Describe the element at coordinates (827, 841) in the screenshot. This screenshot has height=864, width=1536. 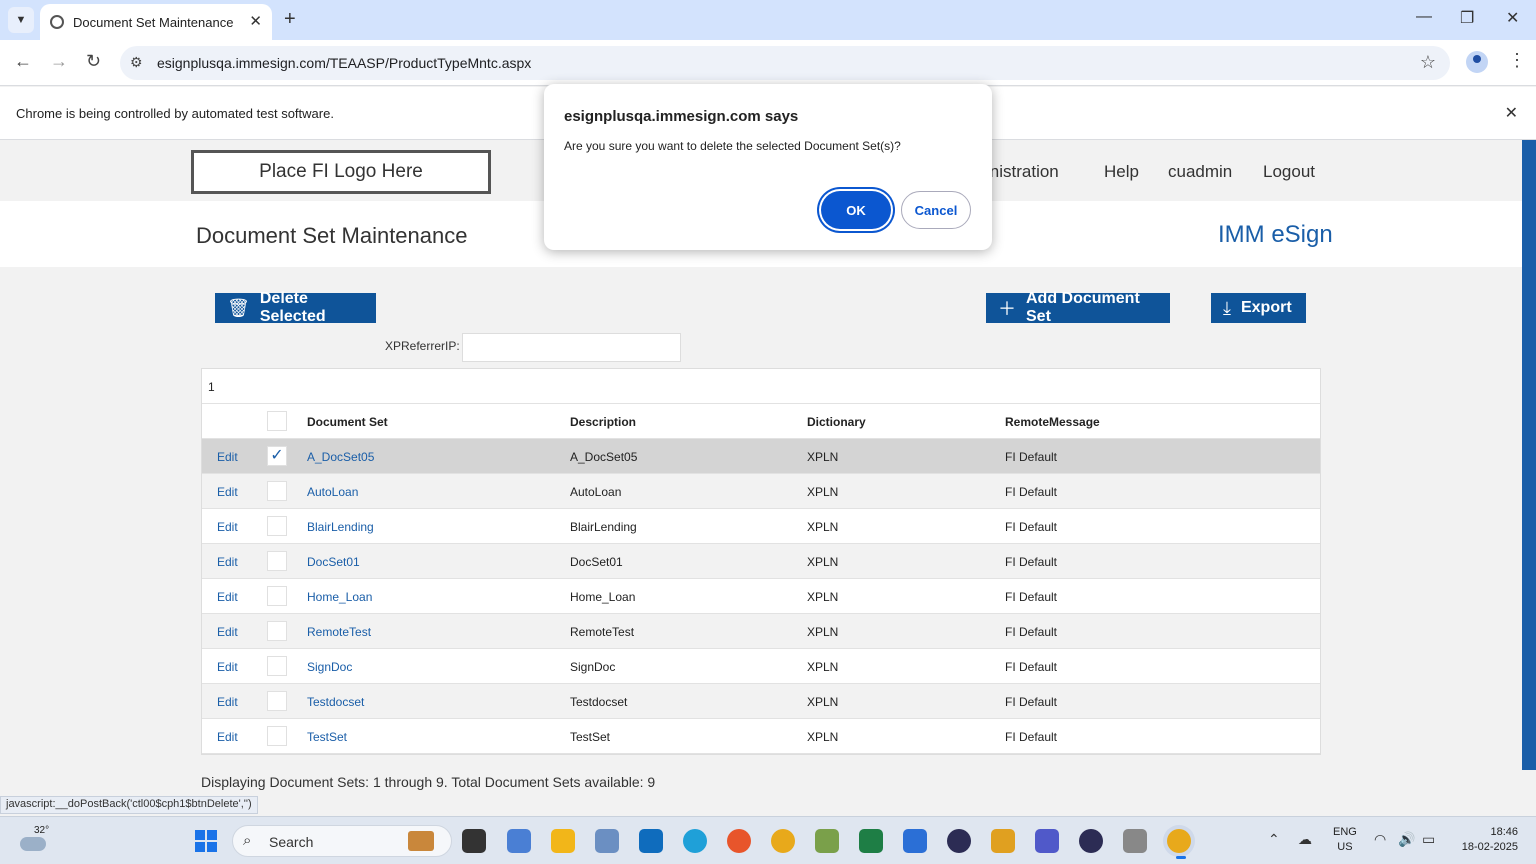
I see `paint-icon` at that location.